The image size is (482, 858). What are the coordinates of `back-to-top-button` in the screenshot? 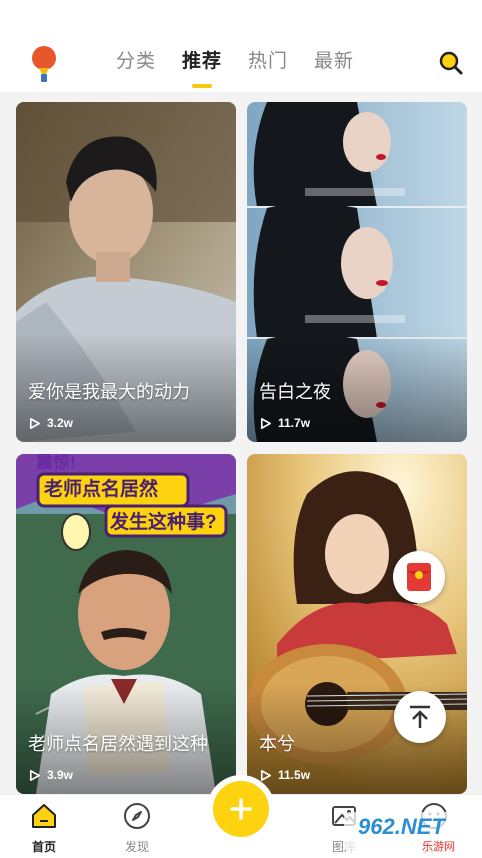 It's located at (420, 717).